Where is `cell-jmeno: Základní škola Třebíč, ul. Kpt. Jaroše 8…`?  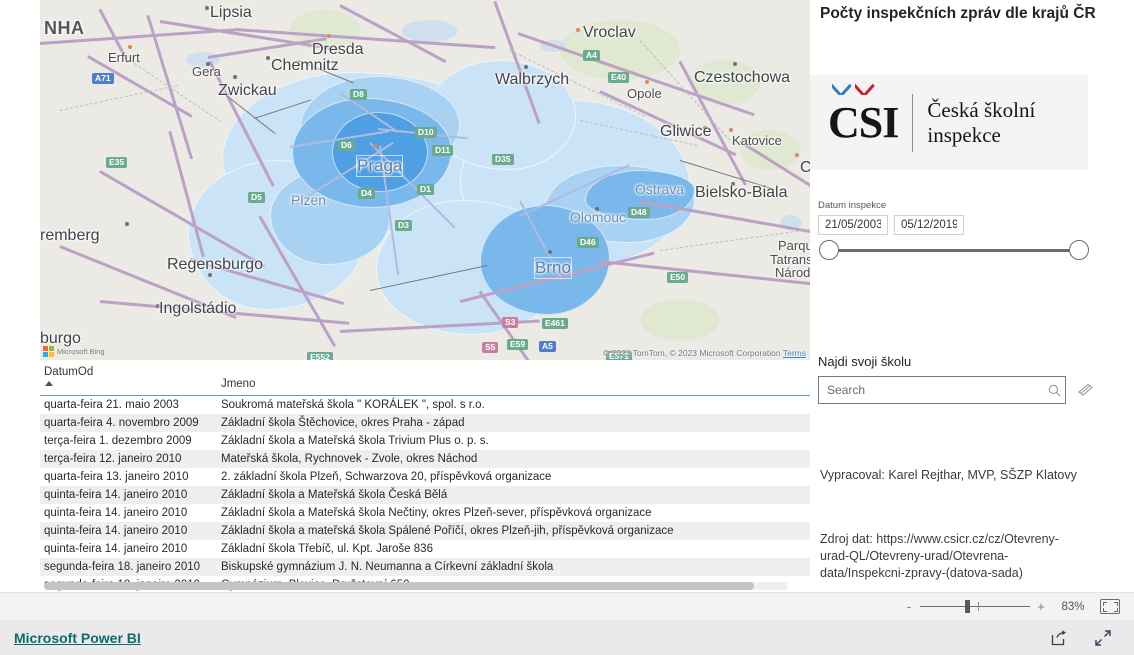 cell-jmeno: Základní škola Třebíč, ul. Kpt. Jaroše 8… is located at coordinates (326, 548).